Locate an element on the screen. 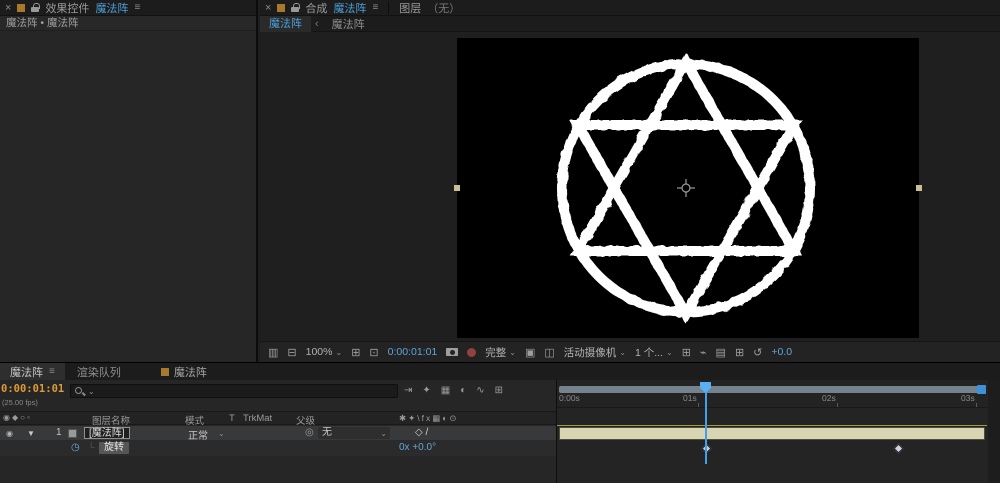  layer-type-icon is located at coordinates (72, 433).